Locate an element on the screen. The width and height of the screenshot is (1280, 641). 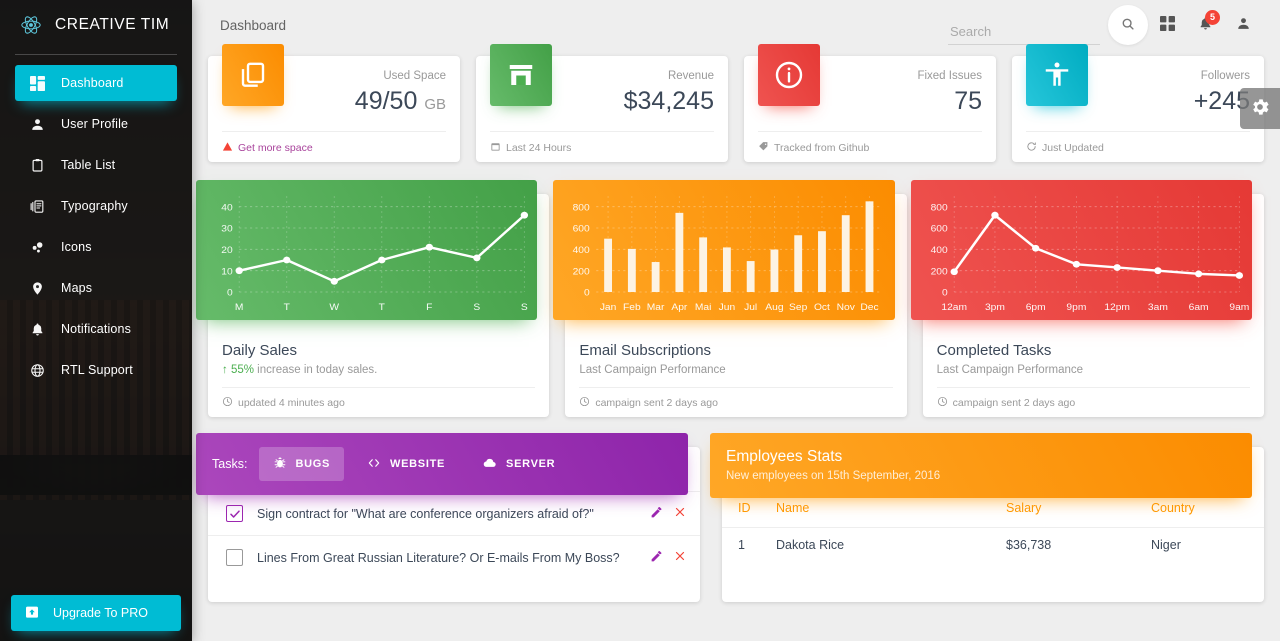
sidebar-item-dashboard: Dashboard is located at coordinates (96, 83).